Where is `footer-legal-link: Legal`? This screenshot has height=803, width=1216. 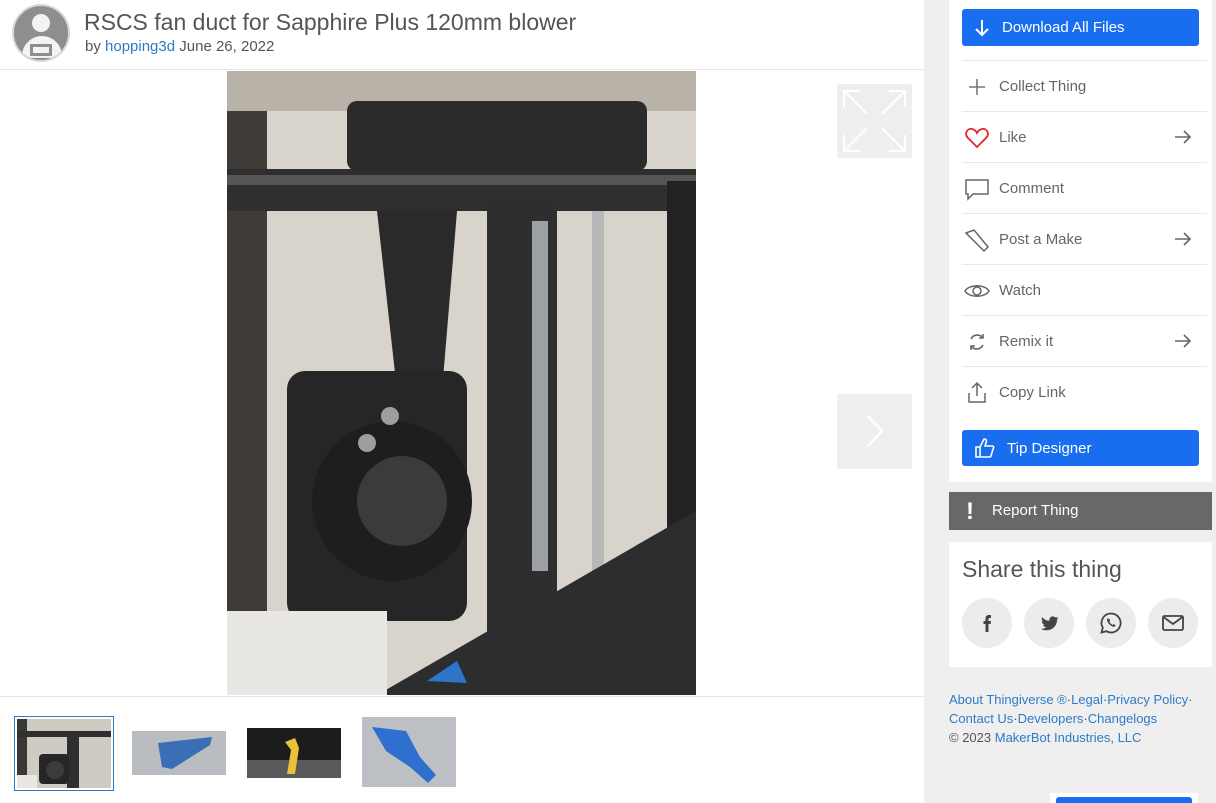 footer-legal-link: Legal is located at coordinates (1087, 699).